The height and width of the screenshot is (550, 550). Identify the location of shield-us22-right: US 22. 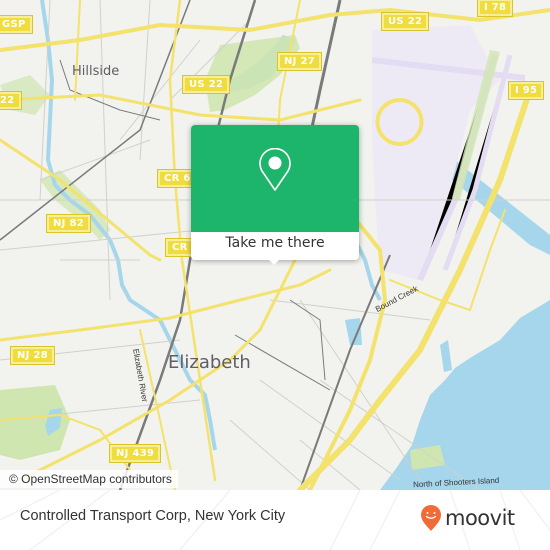
(405, 21).